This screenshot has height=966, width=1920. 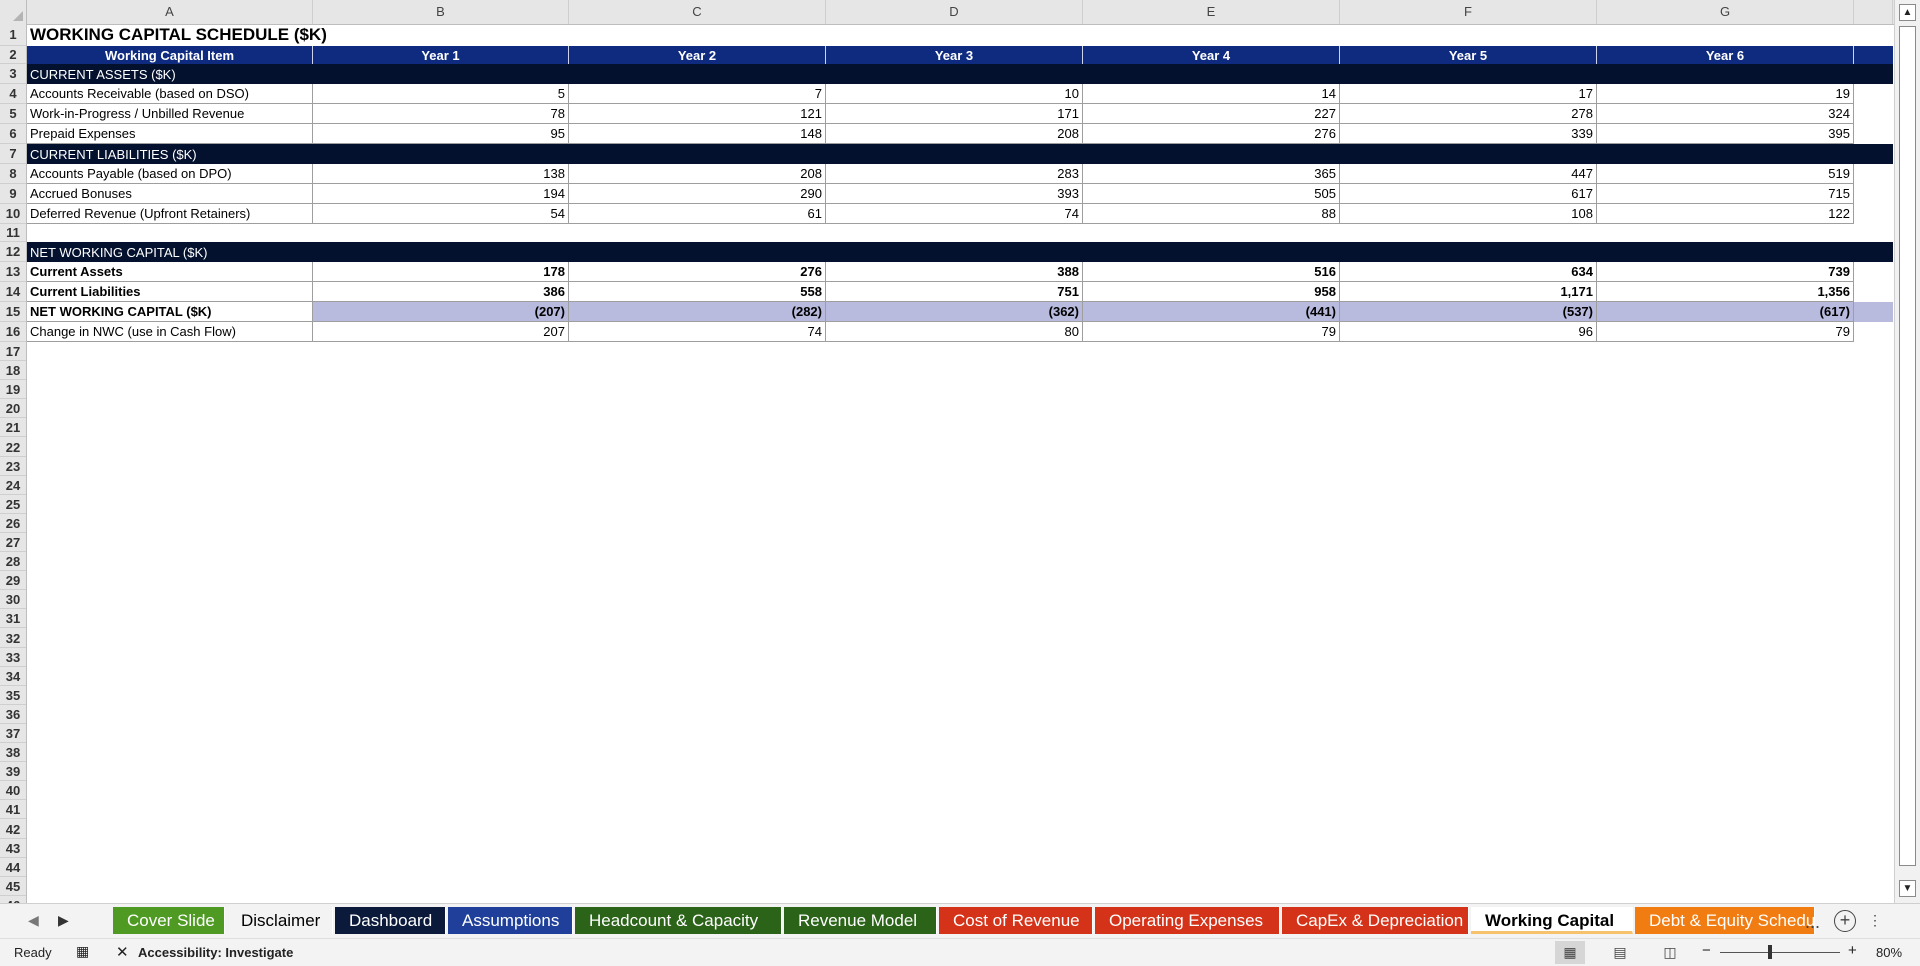 What do you see at coordinates (13, 233) in the screenshot?
I see `row-header: 11` at bounding box center [13, 233].